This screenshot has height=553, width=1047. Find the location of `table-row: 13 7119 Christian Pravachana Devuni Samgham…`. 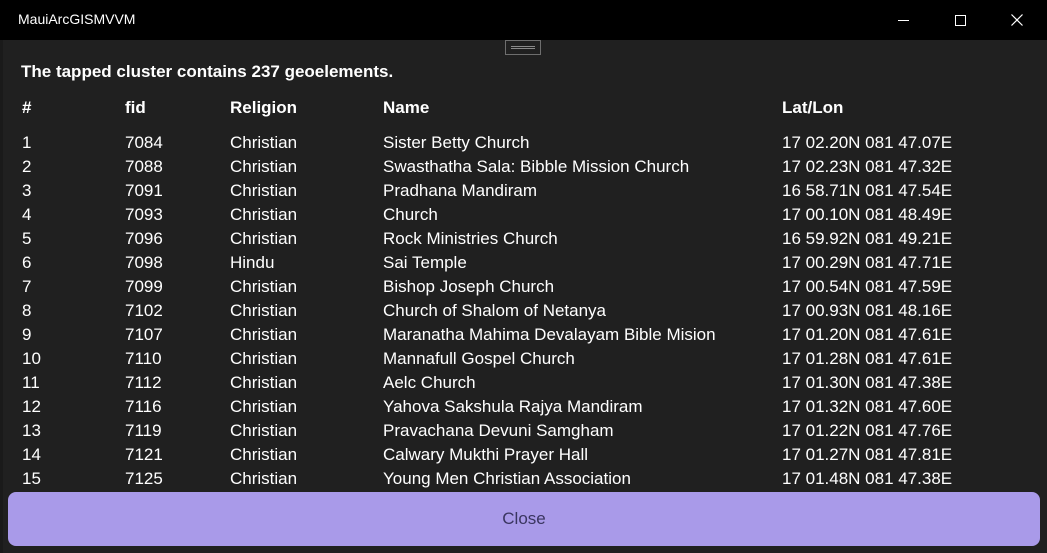

table-row: 13 7119 Christian Pravachana Devuni Samgham… is located at coordinates (523, 431).